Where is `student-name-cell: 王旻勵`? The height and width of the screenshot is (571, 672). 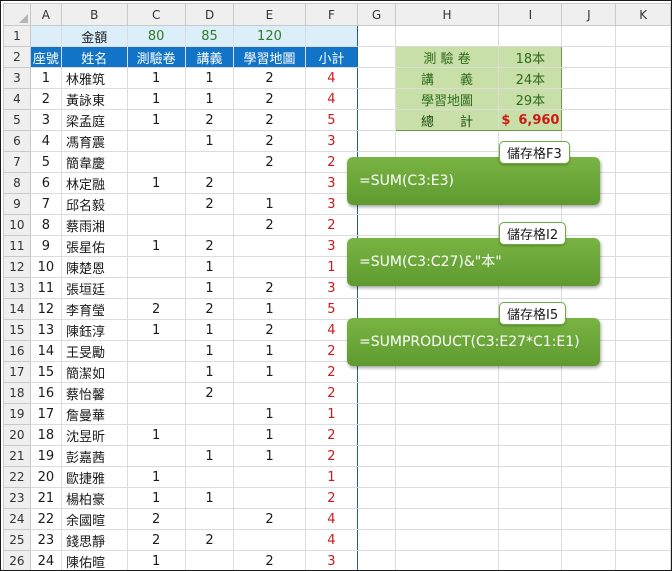 student-name-cell: 王旻勵 is located at coordinates (94, 351).